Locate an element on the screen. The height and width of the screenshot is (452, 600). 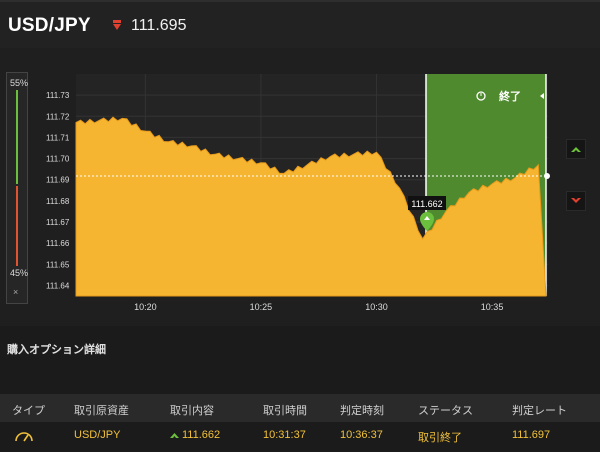
buy-down-button is located at coordinates (576, 201).